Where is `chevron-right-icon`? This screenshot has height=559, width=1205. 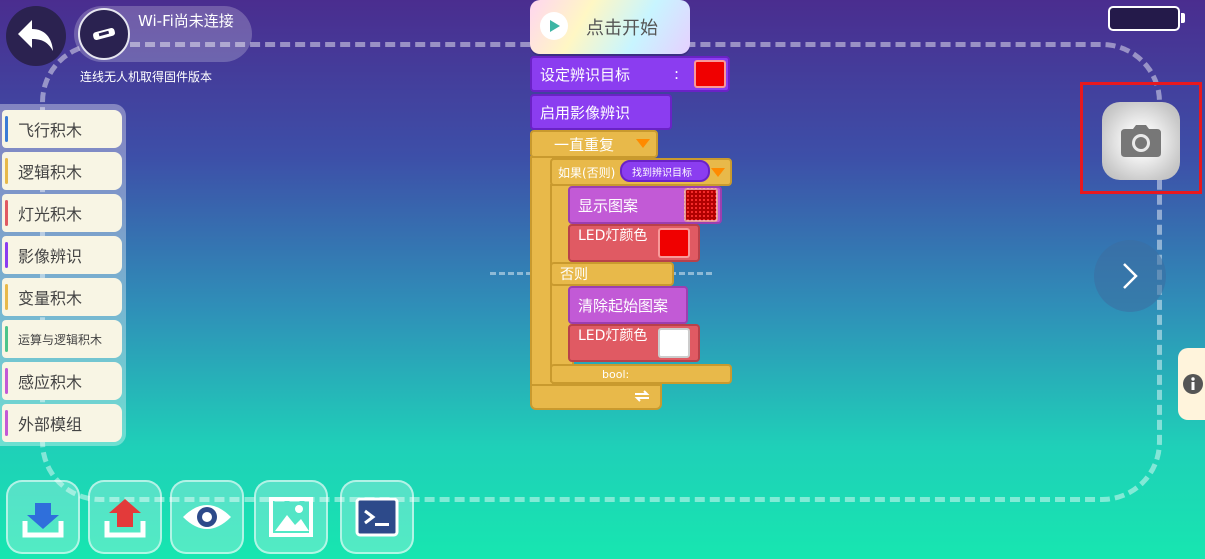
chevron-right-icon is located at coordinates (1130, 276).